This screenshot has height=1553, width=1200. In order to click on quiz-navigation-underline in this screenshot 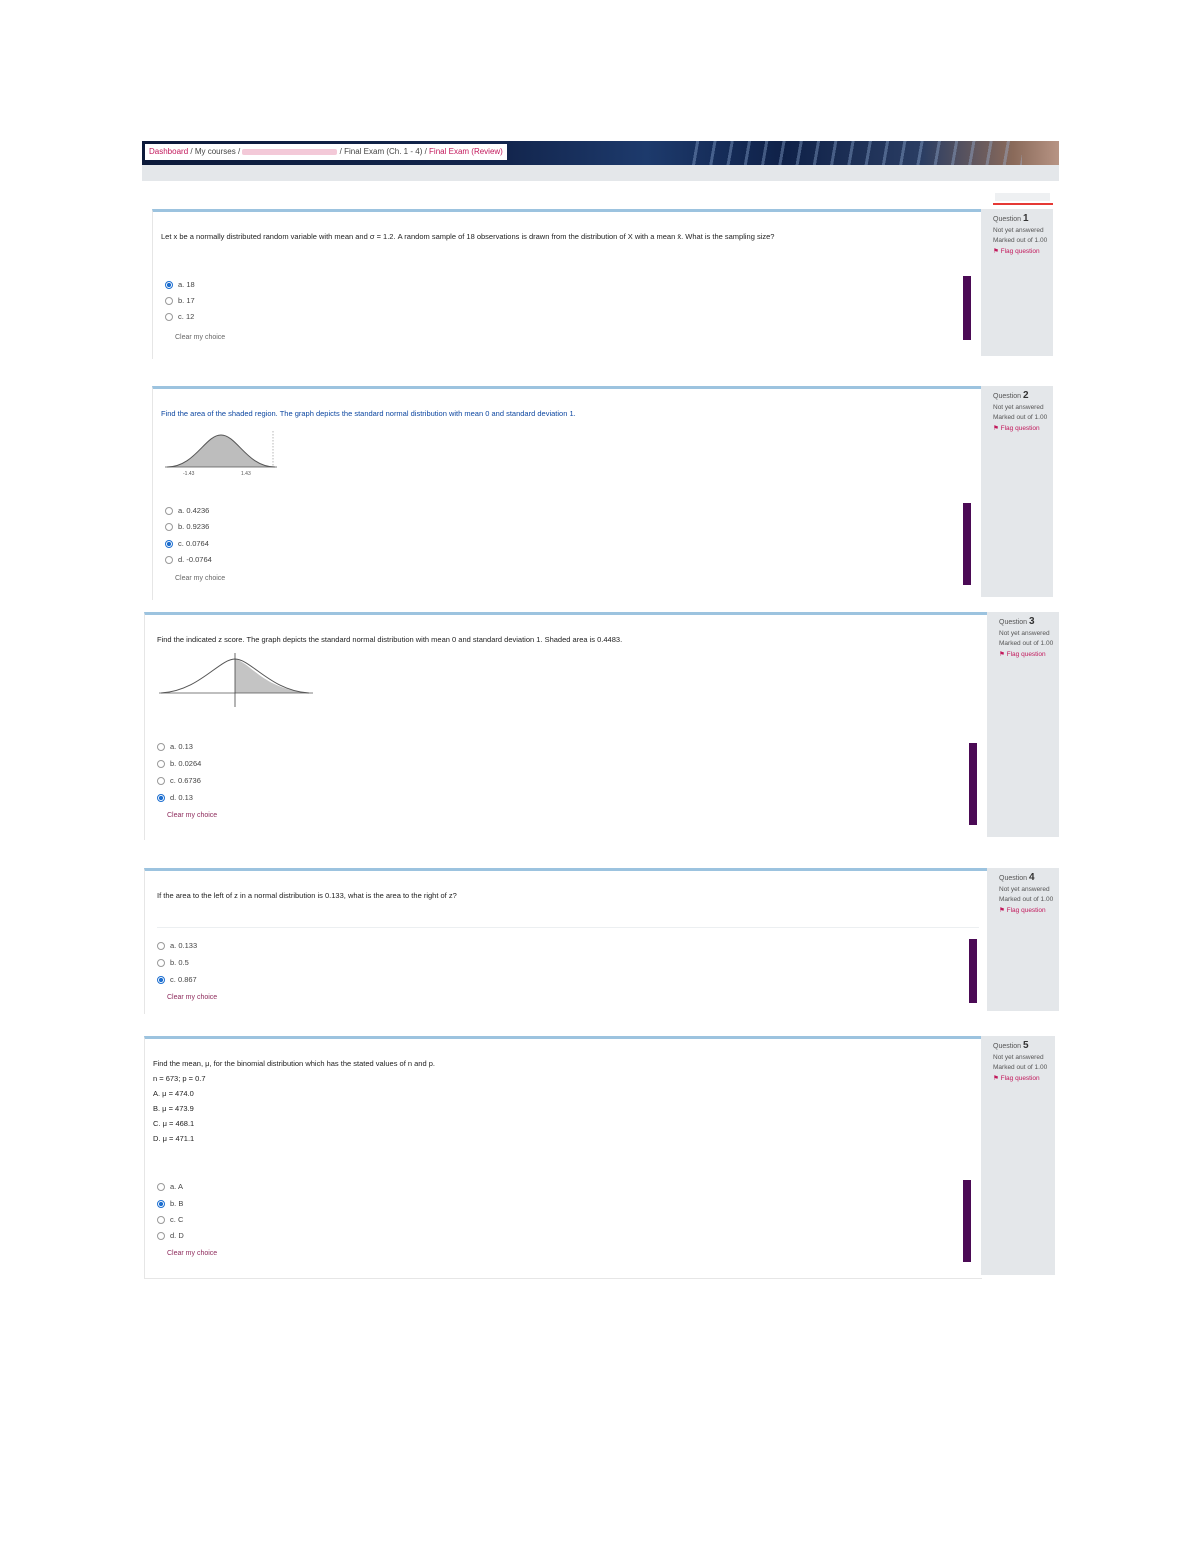, I will do `click(1023, 204)`.